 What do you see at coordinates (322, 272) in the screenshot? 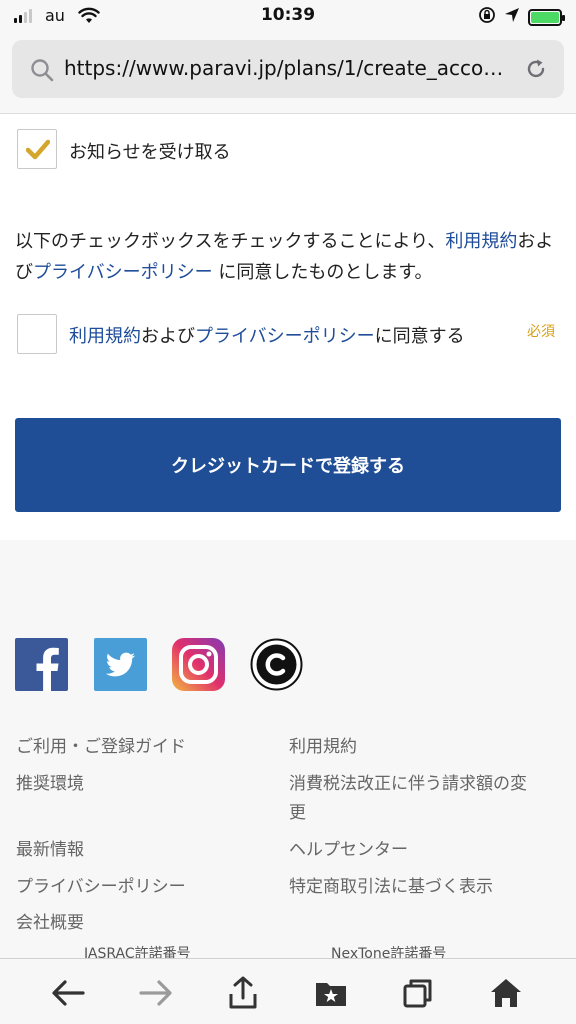
I see `agreement-suffix: に同意したものとします。` at bounding box center [322, 272].